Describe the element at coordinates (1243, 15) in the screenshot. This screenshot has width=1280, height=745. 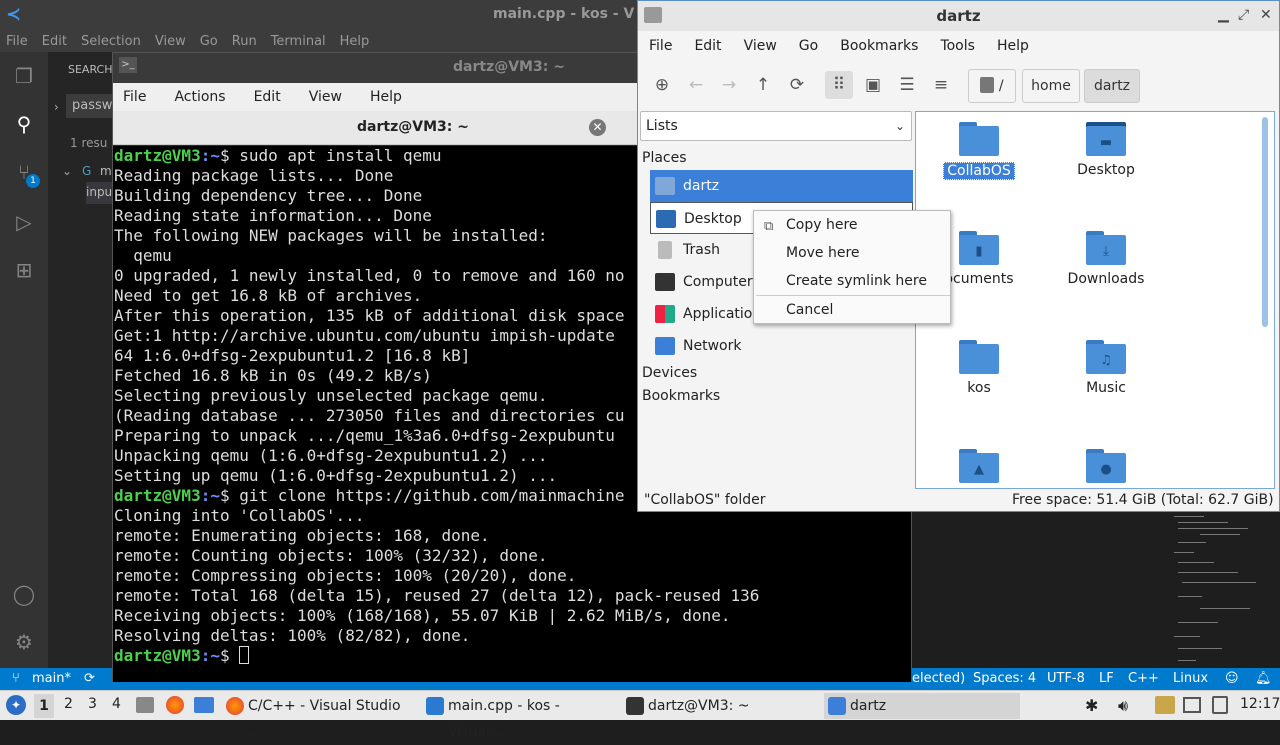
I see `maximize-icon: ⤢` at that location.